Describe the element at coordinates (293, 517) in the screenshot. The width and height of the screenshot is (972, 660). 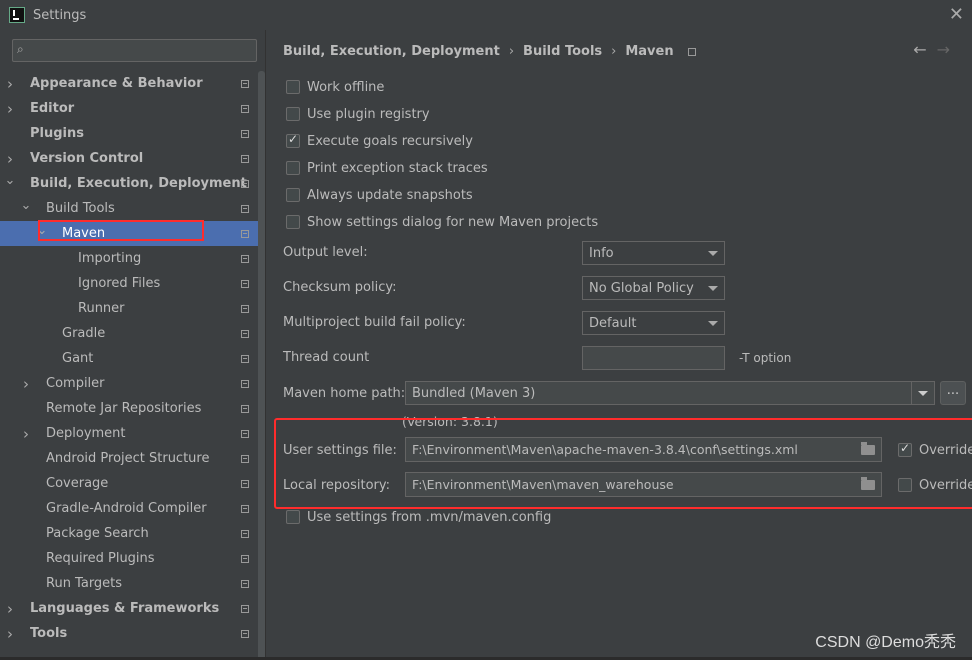
I see `mvn-config-checkbox` at that location.